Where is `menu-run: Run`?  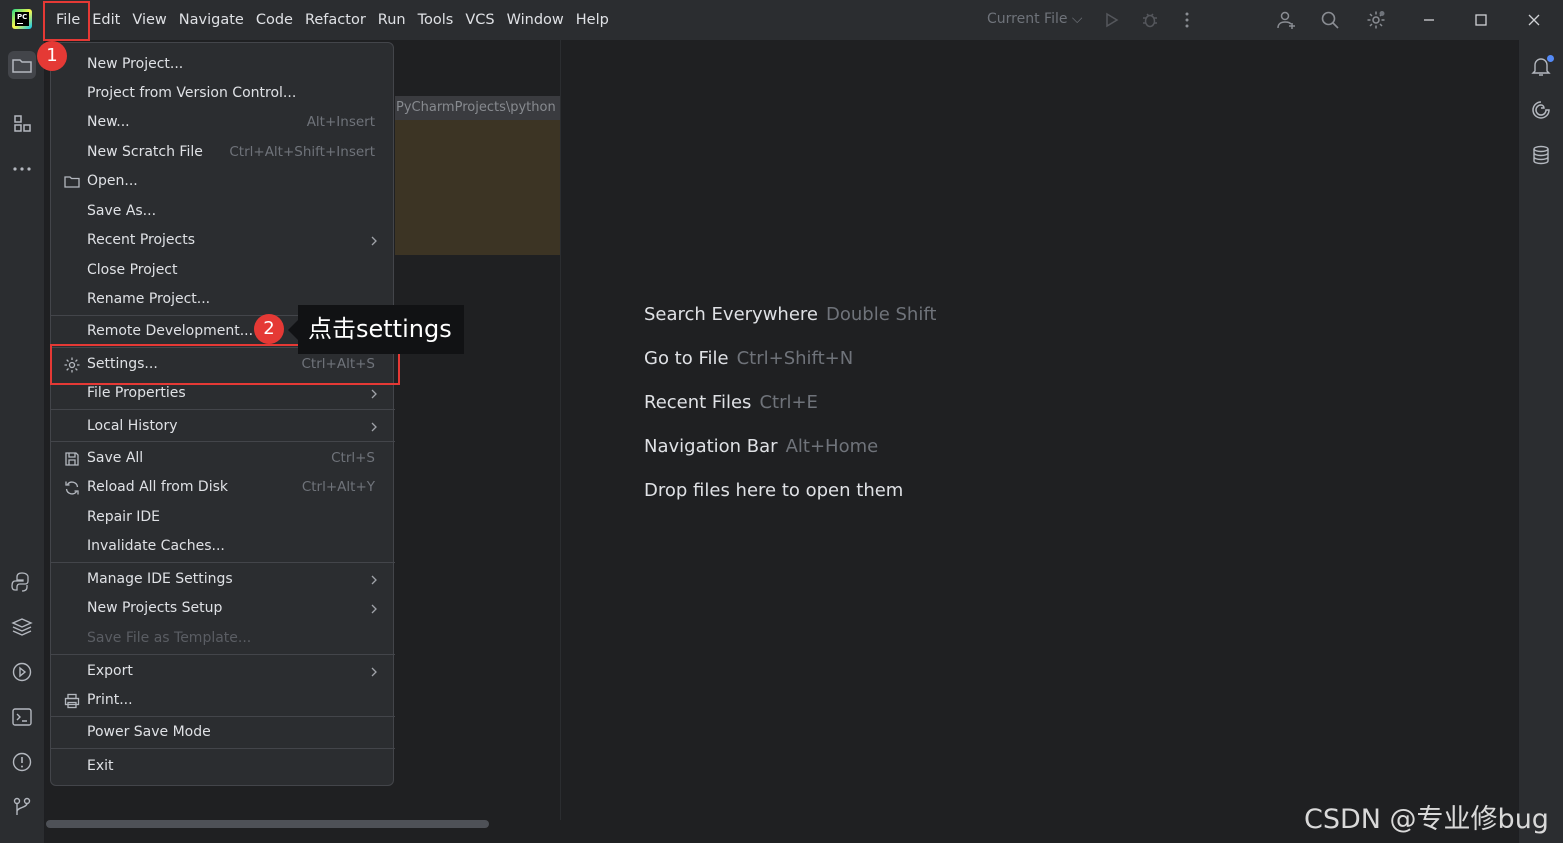
menu-run: Run is located at coordinates (392, 20).